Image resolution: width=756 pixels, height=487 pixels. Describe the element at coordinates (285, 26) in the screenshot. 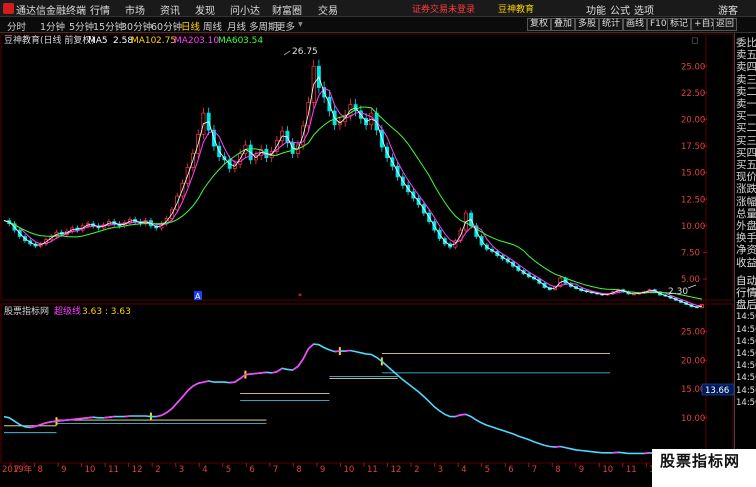

I see `tab-more: 更多` at that location.